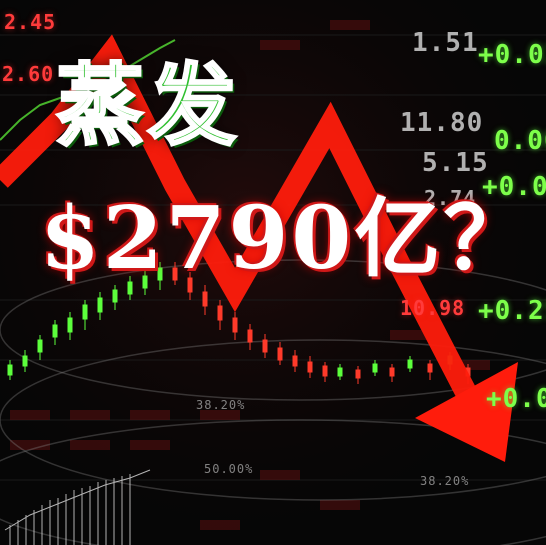  What do you see at coordinates (442, 123) in the screenshot?
I see `ticker-mid-2: 11.80` at bounding box center [442, 123].